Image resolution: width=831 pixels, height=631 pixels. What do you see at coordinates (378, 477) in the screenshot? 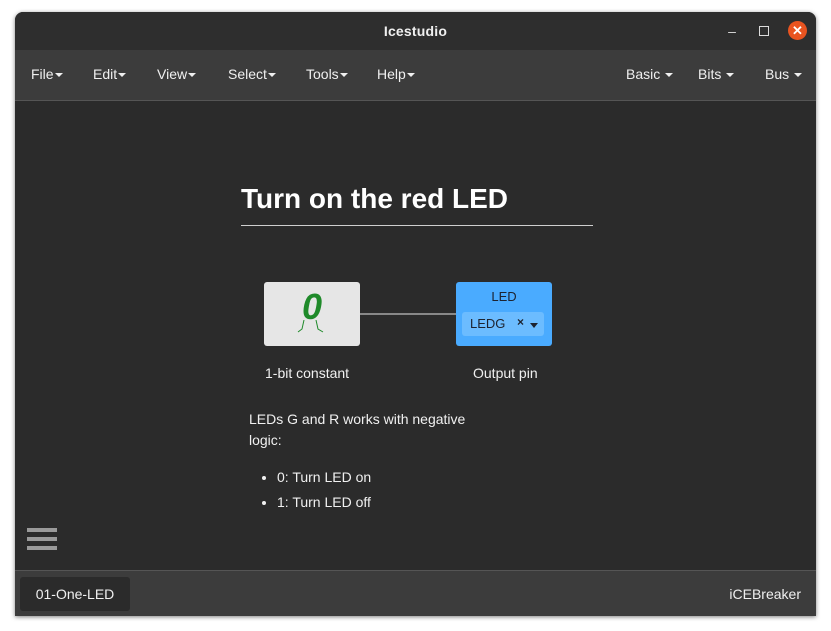
I see `list-item: 0: Turn LED on` at bounding box center [378, 477].